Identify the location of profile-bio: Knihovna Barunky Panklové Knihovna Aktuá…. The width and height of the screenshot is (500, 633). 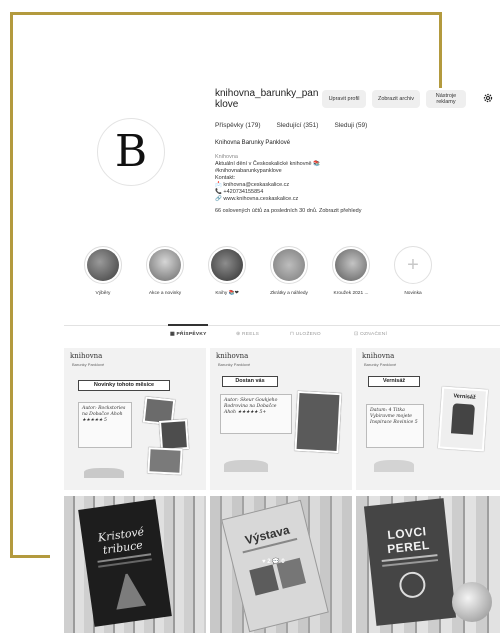
(315, 177).